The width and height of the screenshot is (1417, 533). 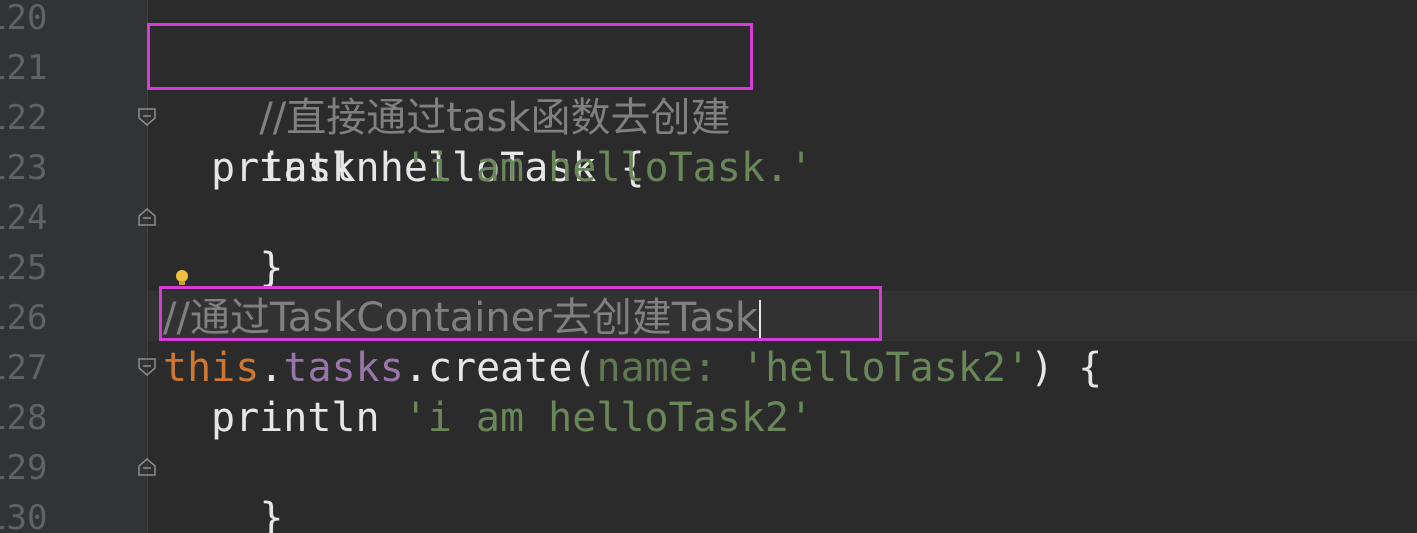 What do you see at coordinates (403, 142) in the screenshot?
I see `code-line-122: task helloTask {` at bounding box center [403, 142].